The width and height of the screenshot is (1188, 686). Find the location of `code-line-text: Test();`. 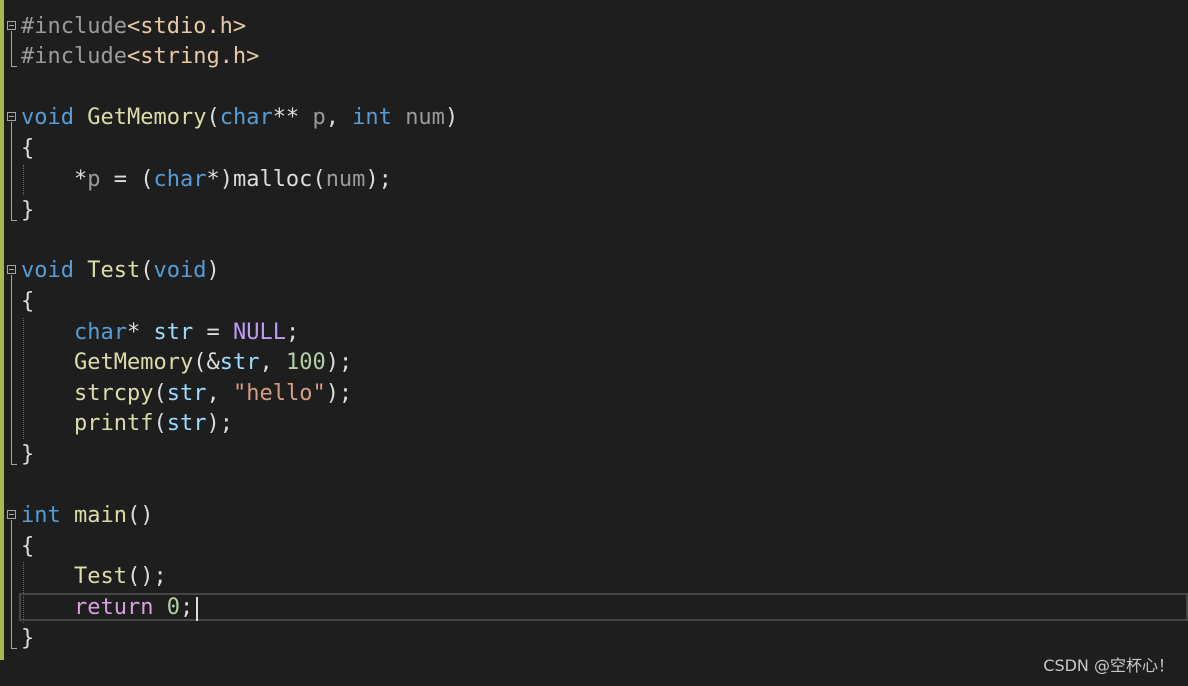

code-line-text: Test(); is located at coordinates (94, 577).